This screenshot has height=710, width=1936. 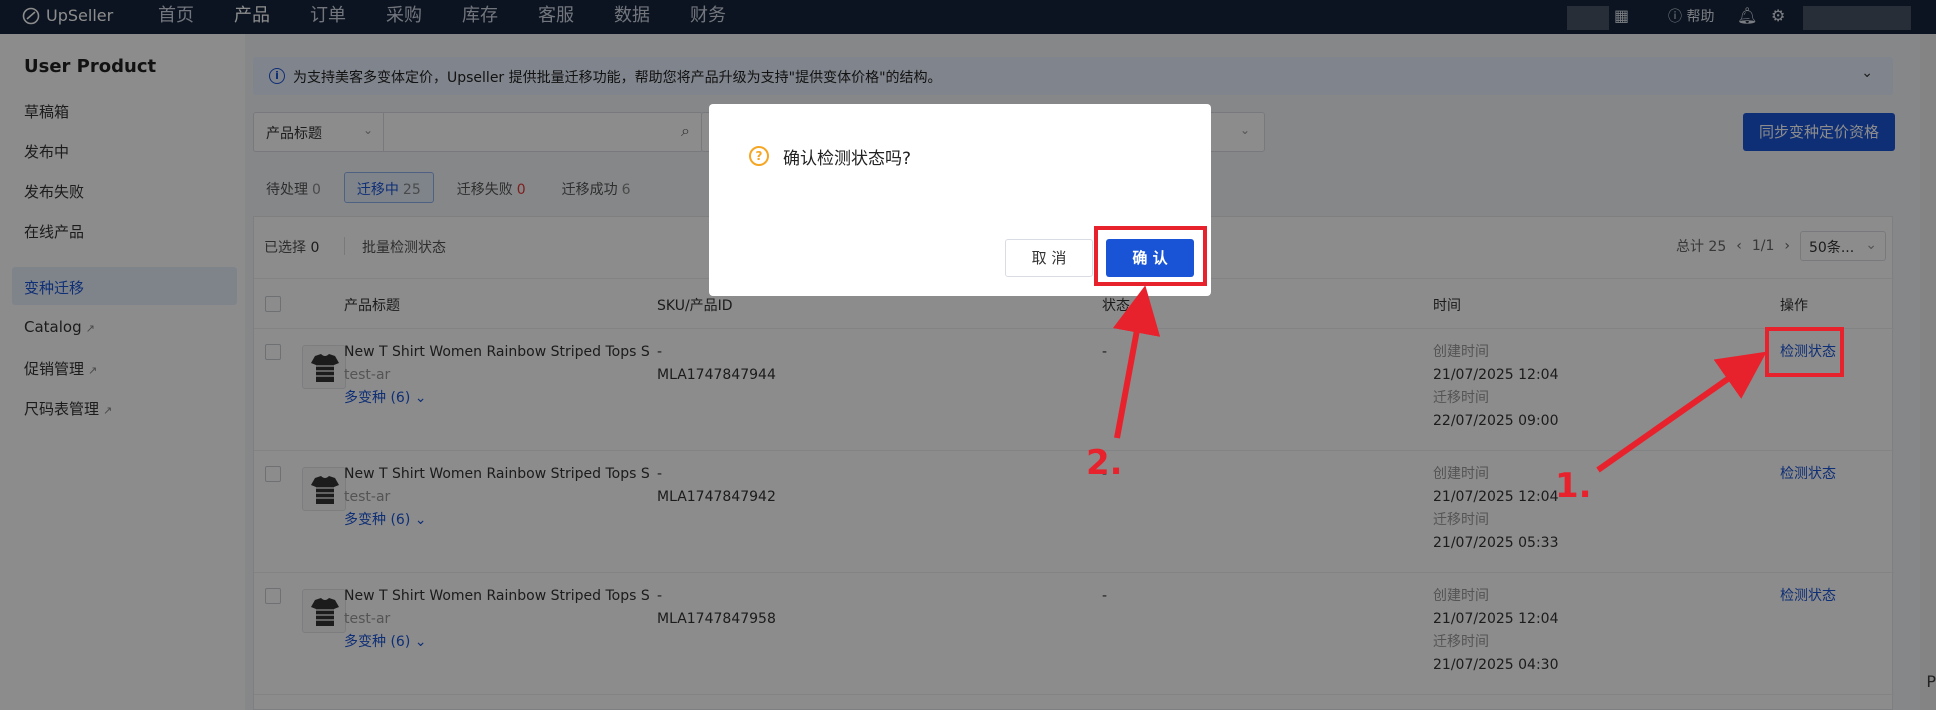 What do you see at coordinates (1104, 463) in the screenshot?
I see `step-2-label: 2.` at bounding box center [1104, 463].